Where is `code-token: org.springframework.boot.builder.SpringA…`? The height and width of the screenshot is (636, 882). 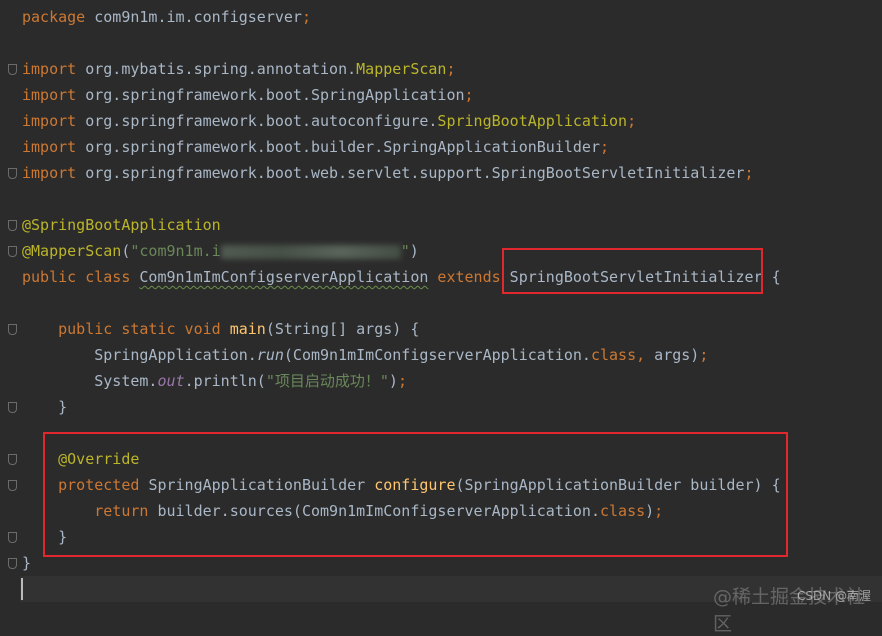
code-token: org.springframework.boot.builder.SpringA… is located at coordinates (342, 147).